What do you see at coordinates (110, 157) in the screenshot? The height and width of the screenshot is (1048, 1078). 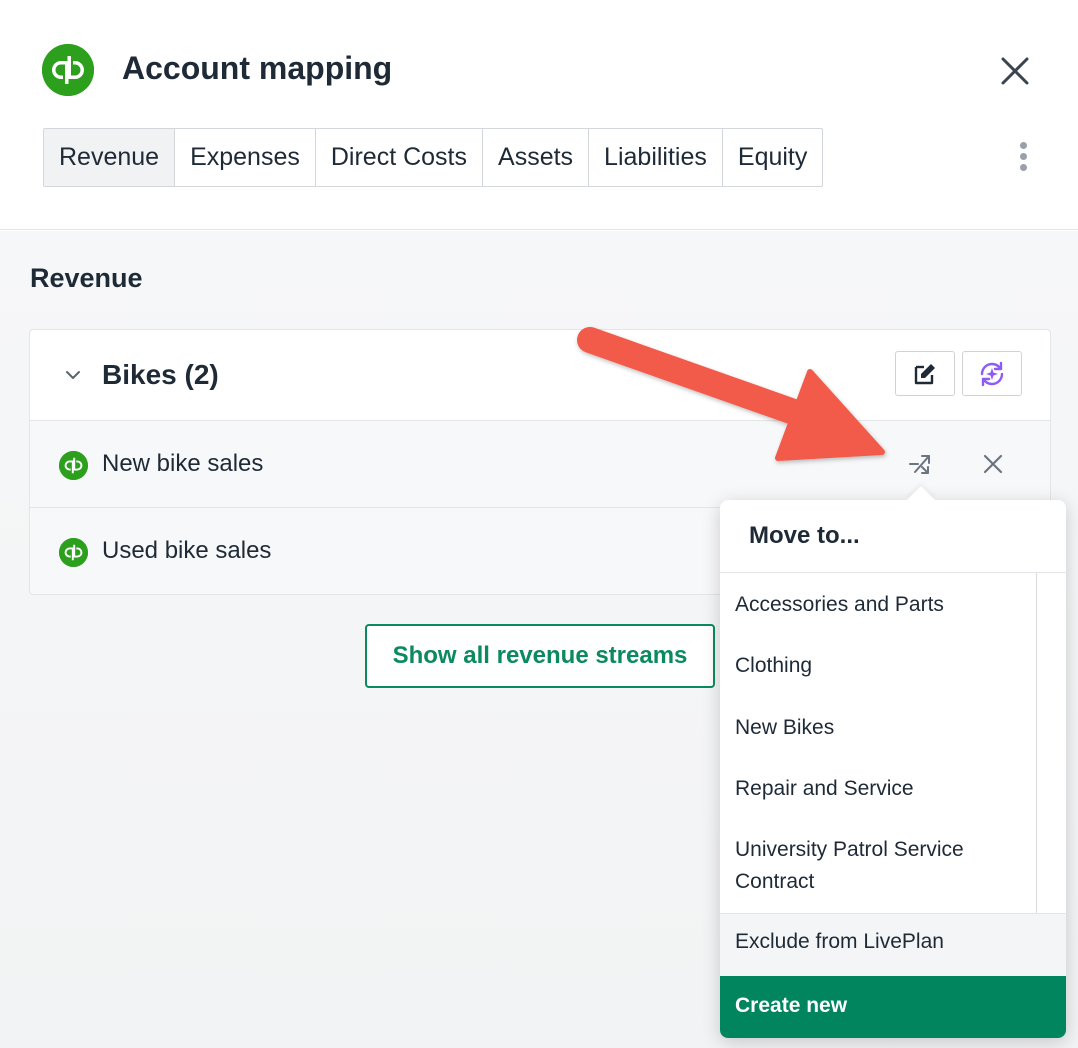 I see `tab-revenue: Revenue` at bounding box center [110, 157].